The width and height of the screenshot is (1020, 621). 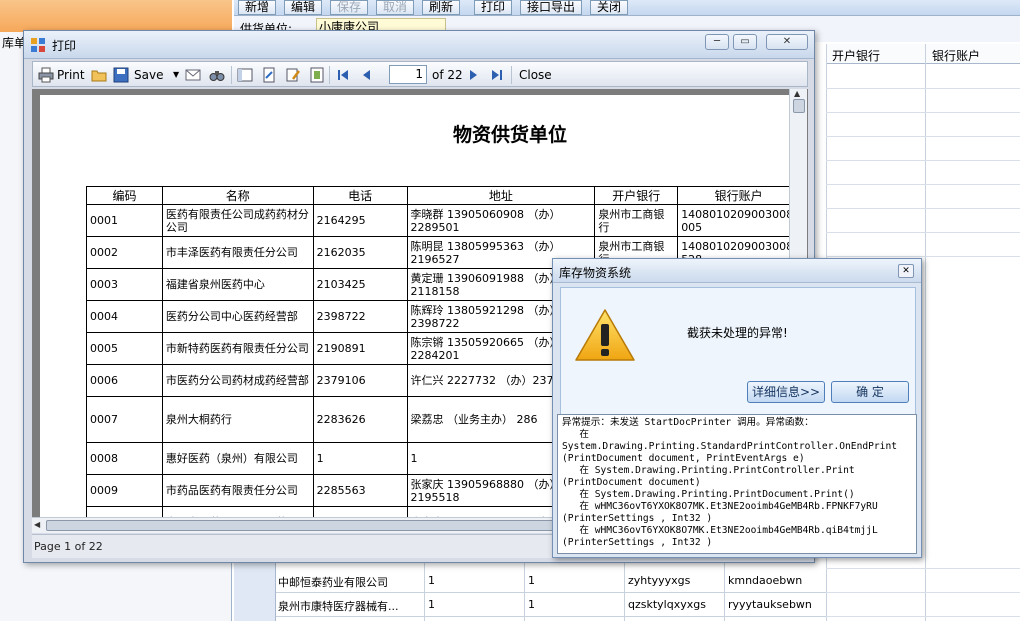 I want to click on cell-name: 医药有限责任公司成药药材分公司, so click(x=237, y=220).